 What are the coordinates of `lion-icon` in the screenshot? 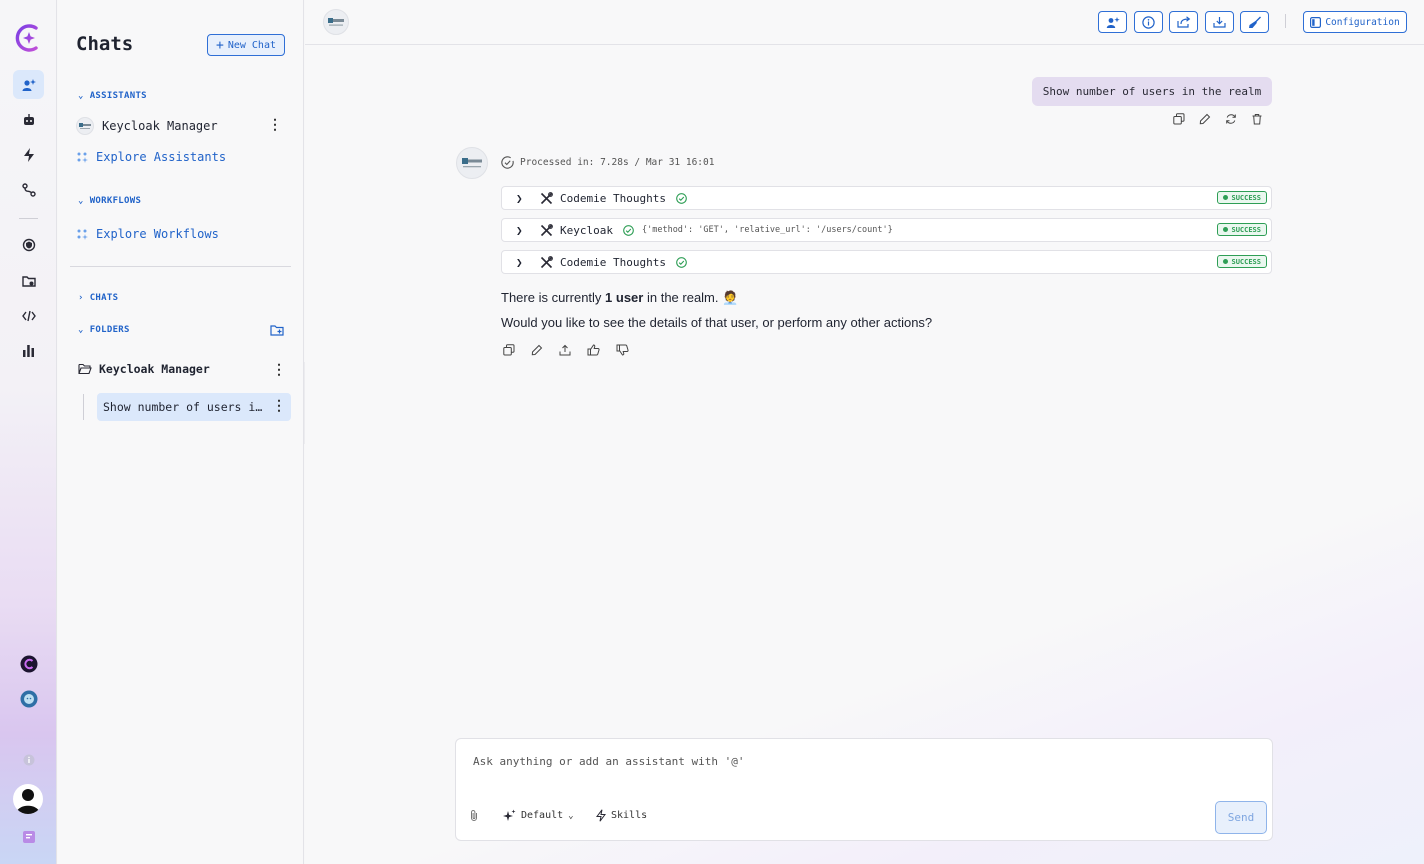 It's located at (28, 698).